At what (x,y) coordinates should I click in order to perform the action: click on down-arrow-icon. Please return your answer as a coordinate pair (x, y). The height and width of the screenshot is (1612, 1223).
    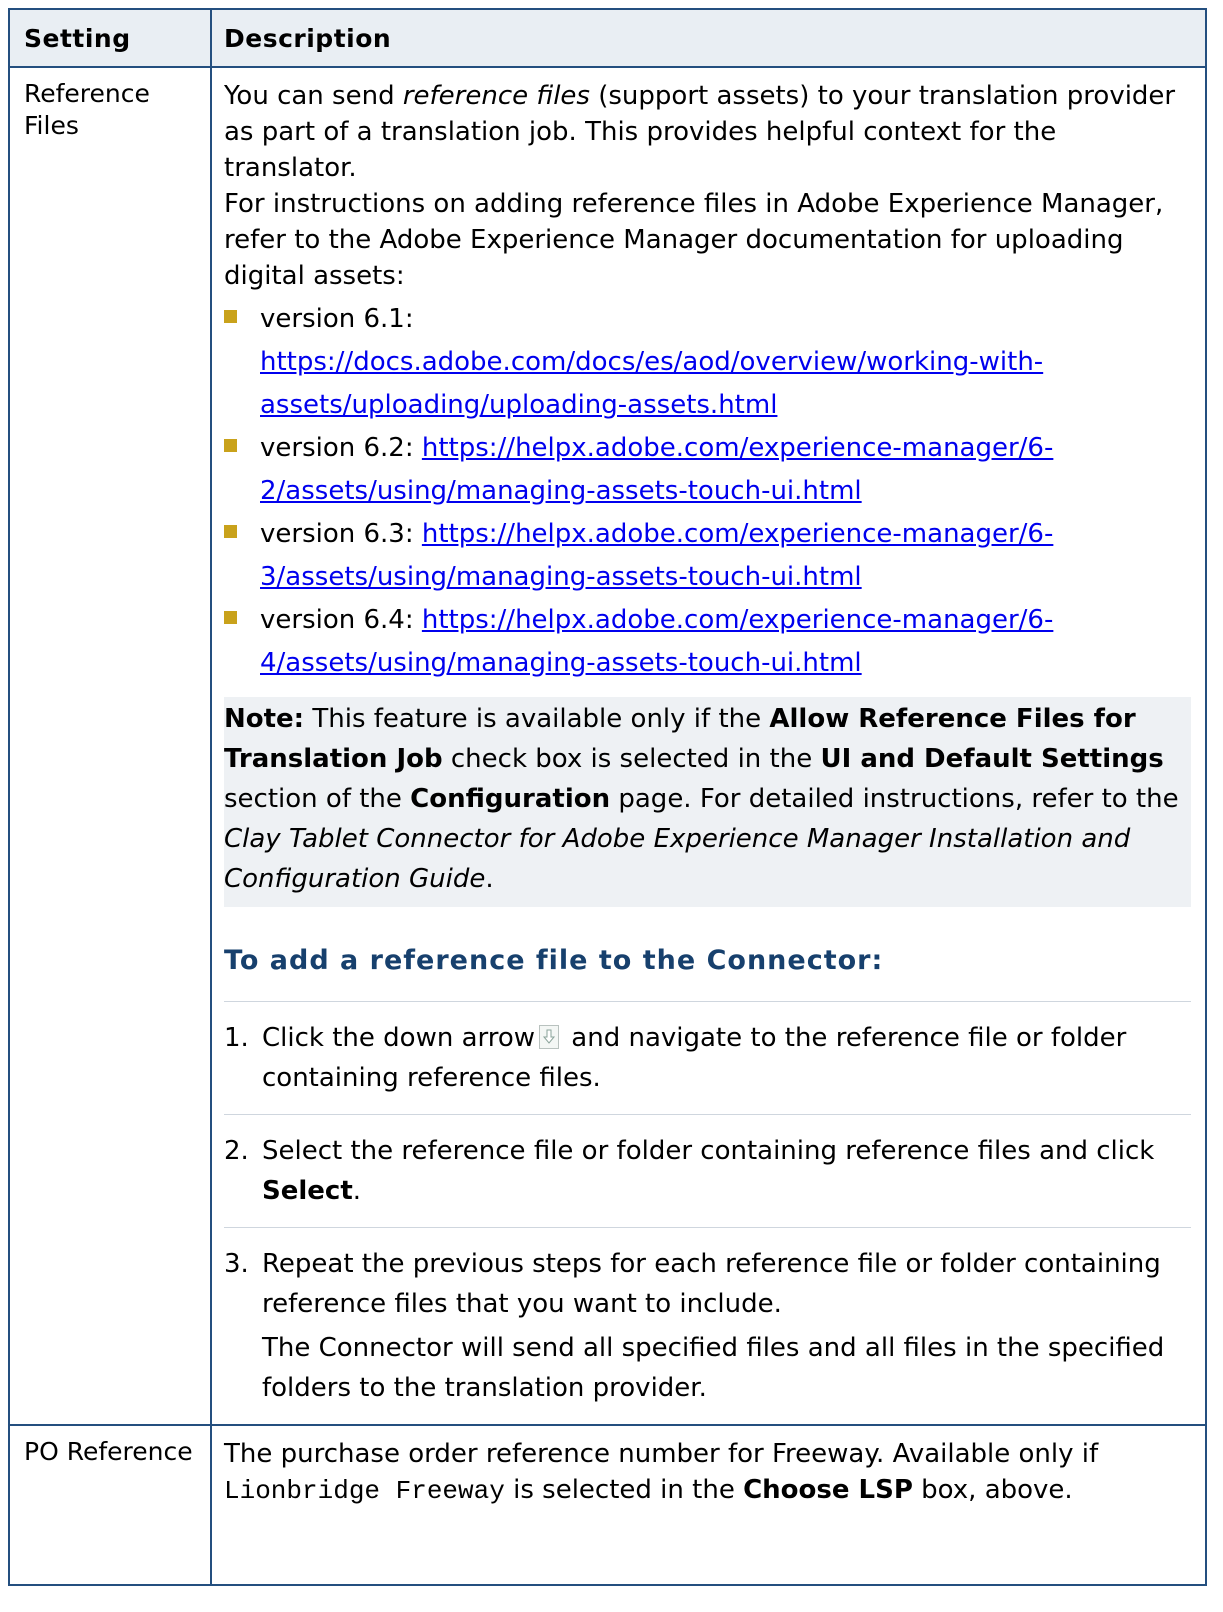
    Looking at the image, I should click on (549, 1037).